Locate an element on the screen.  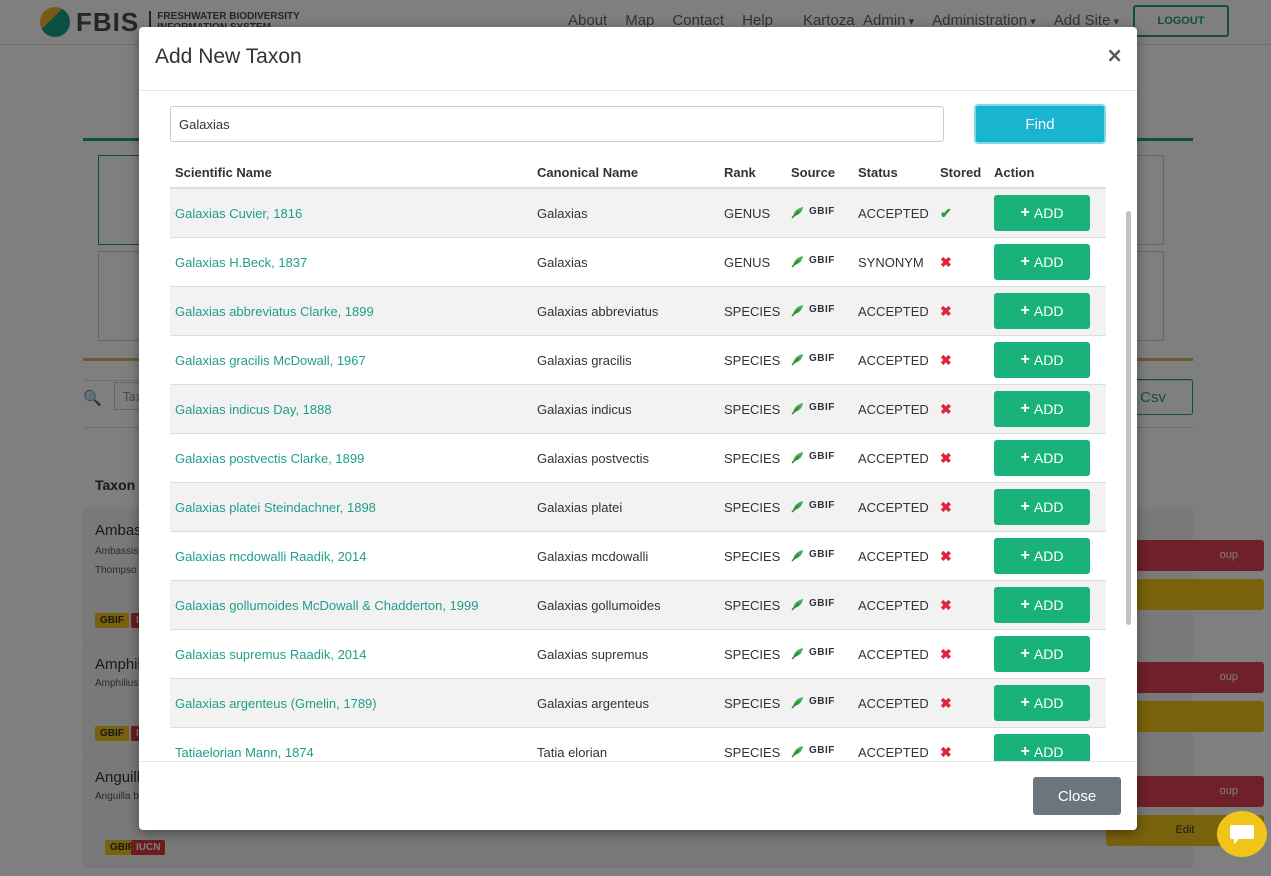
taxon-name-search-input is located at coordinates (557, 124).